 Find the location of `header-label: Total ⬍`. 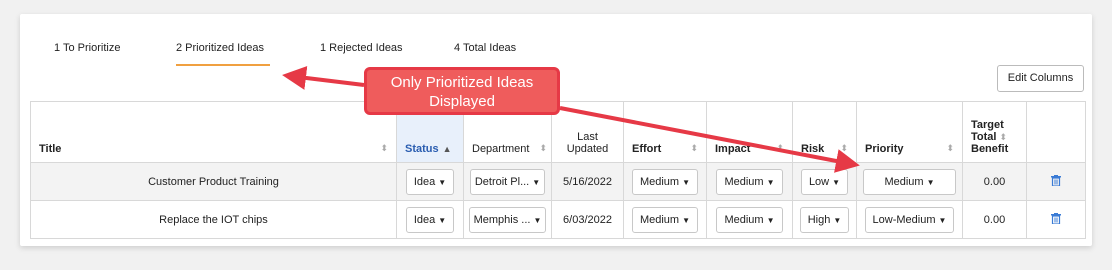

header-label: Total ⬍ is located at coordinates (989, 137).